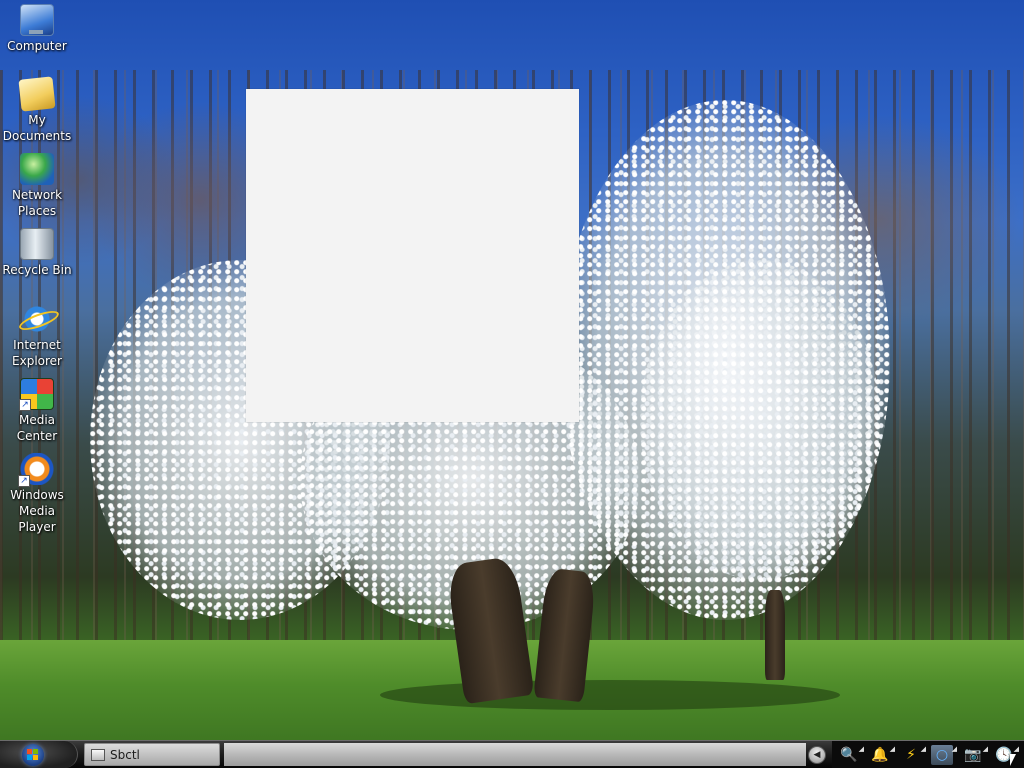  Describe the element at coordinates (37, 128) in the screenshot. I see `desktop-icon-label: My Documents` at that location.